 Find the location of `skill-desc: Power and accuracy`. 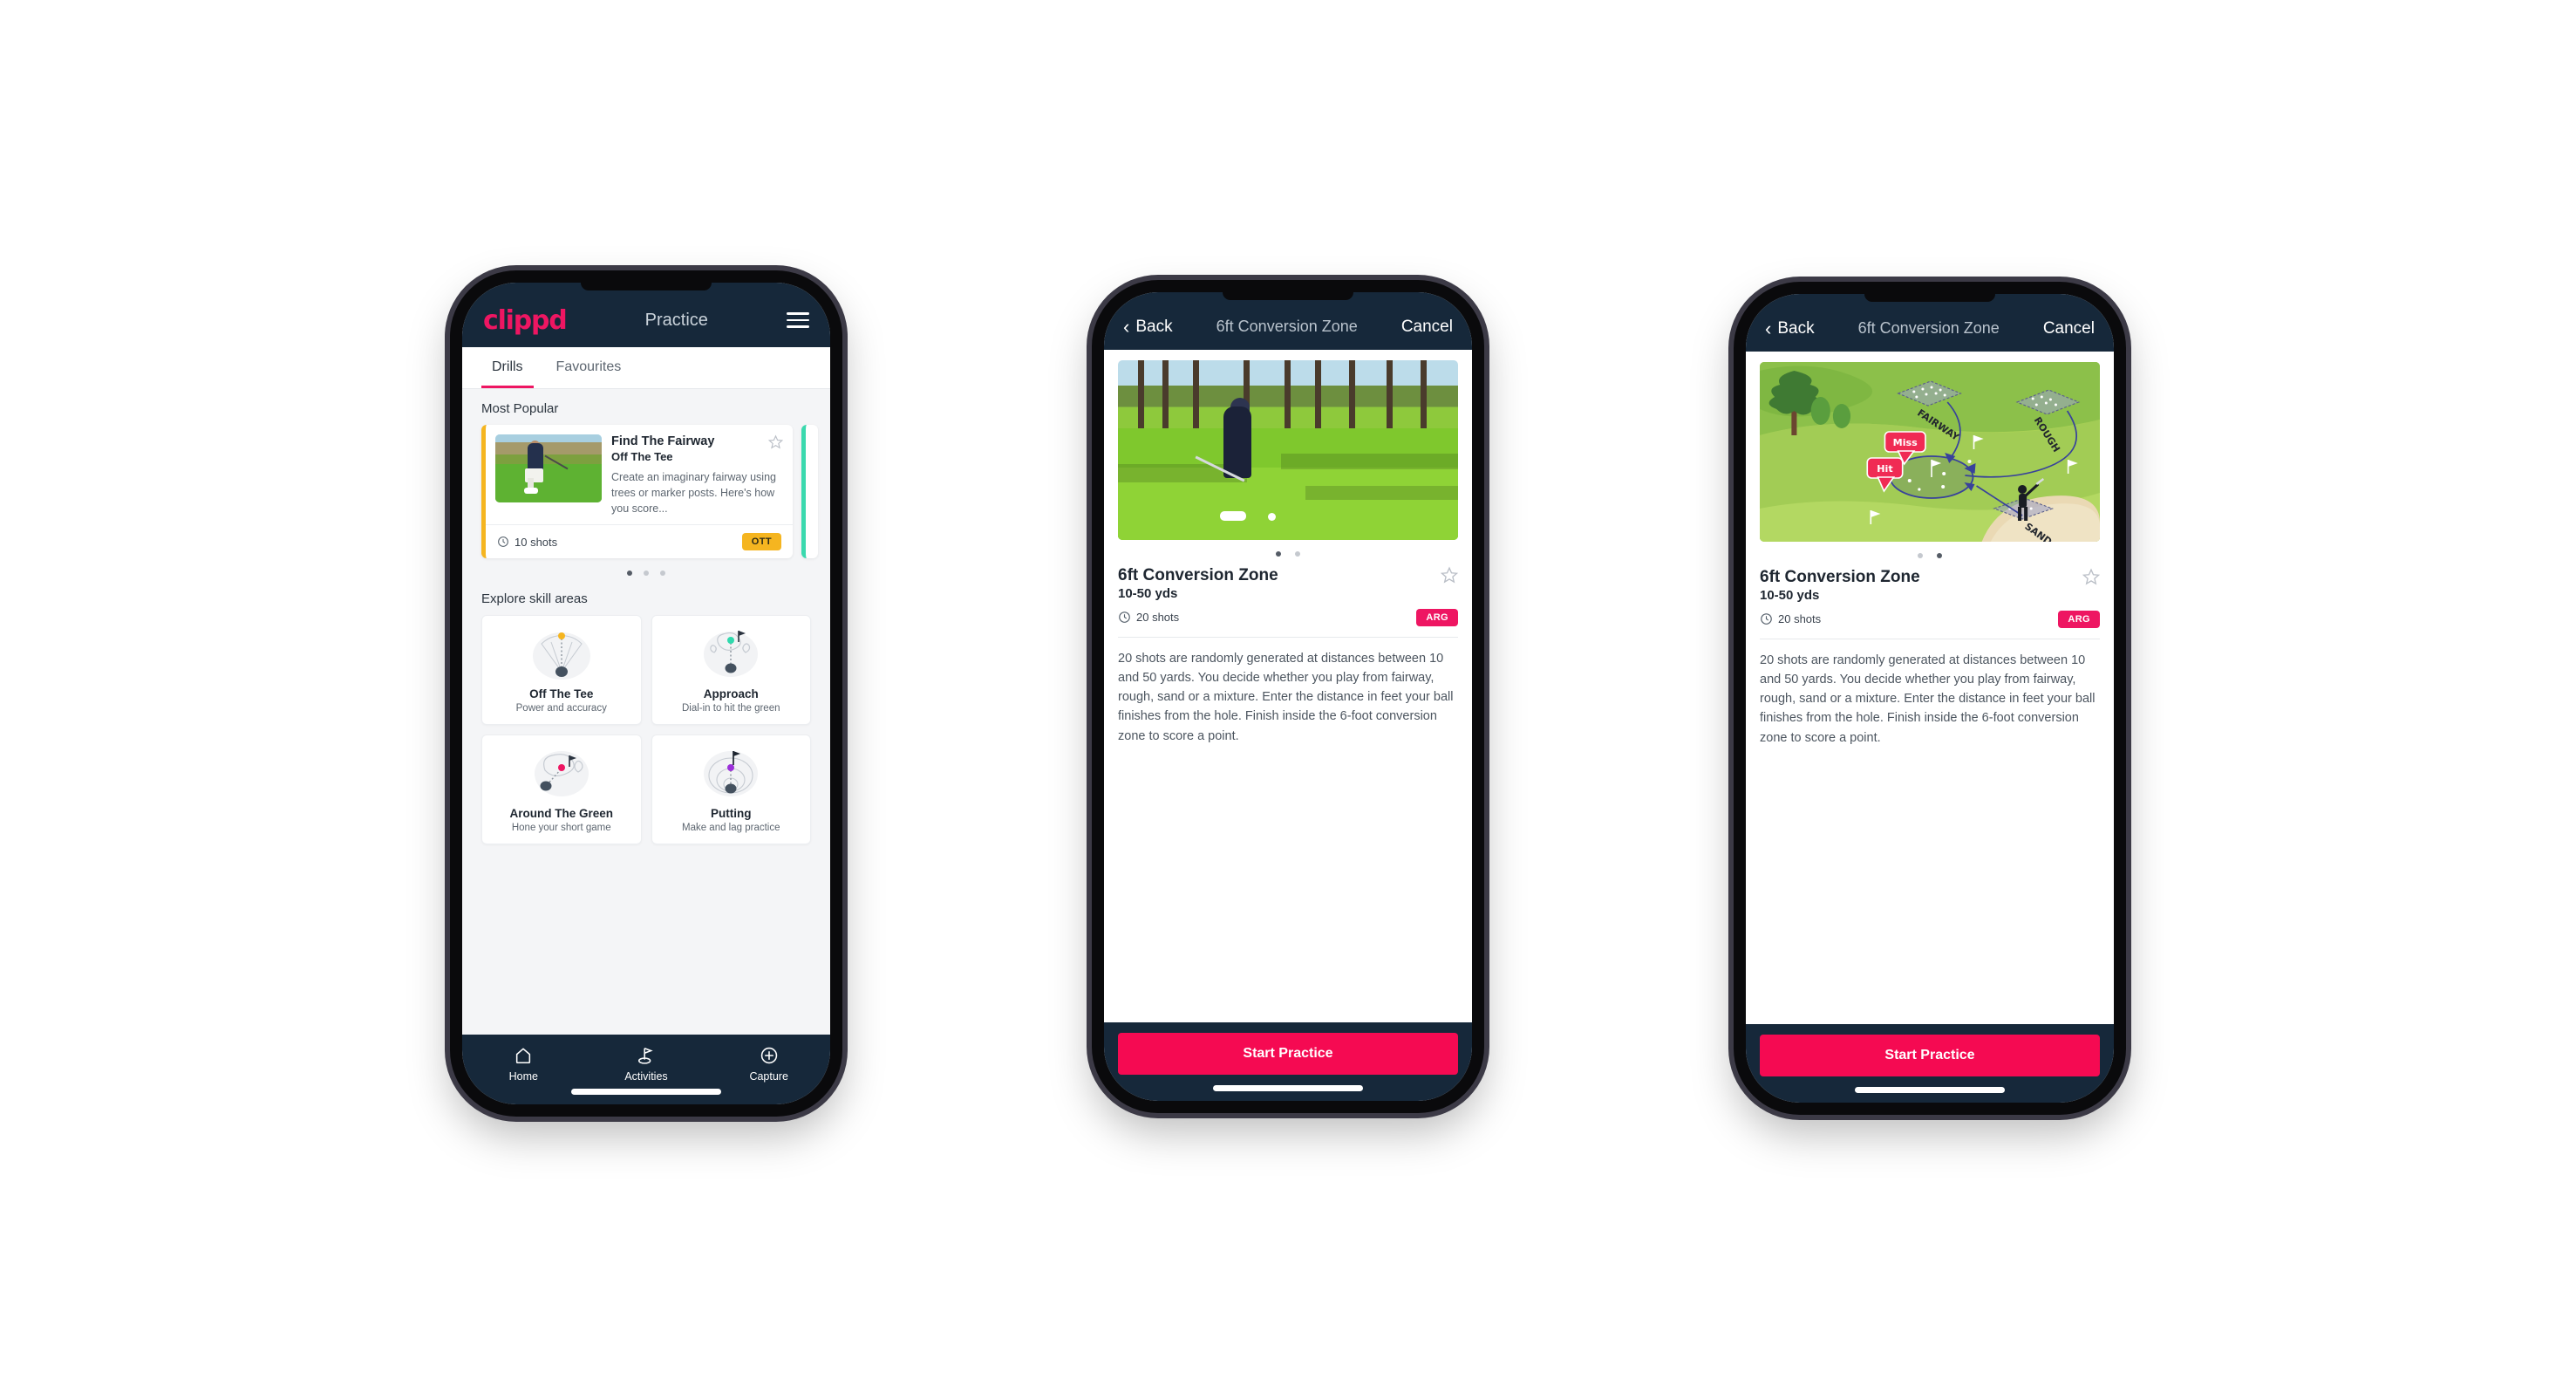

skill-desc: Power and accuracy is located at coordinates (561, 708).